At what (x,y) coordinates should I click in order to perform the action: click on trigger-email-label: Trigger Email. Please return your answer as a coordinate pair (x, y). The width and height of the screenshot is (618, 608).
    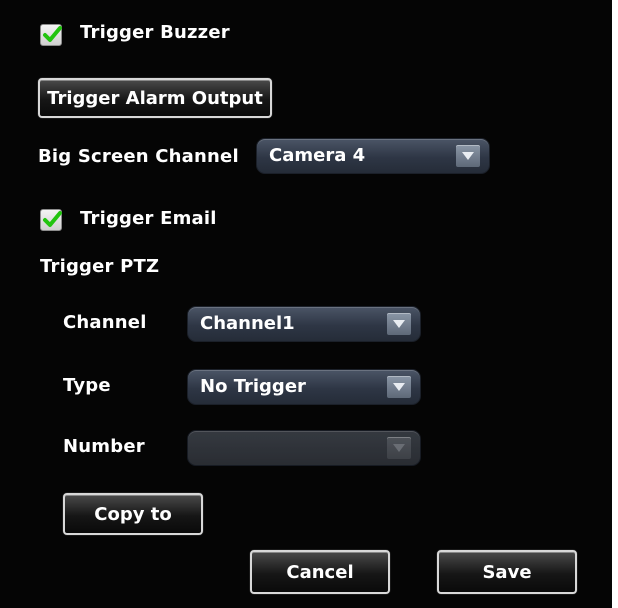
    Looking at the image, I should click on (148, 218).